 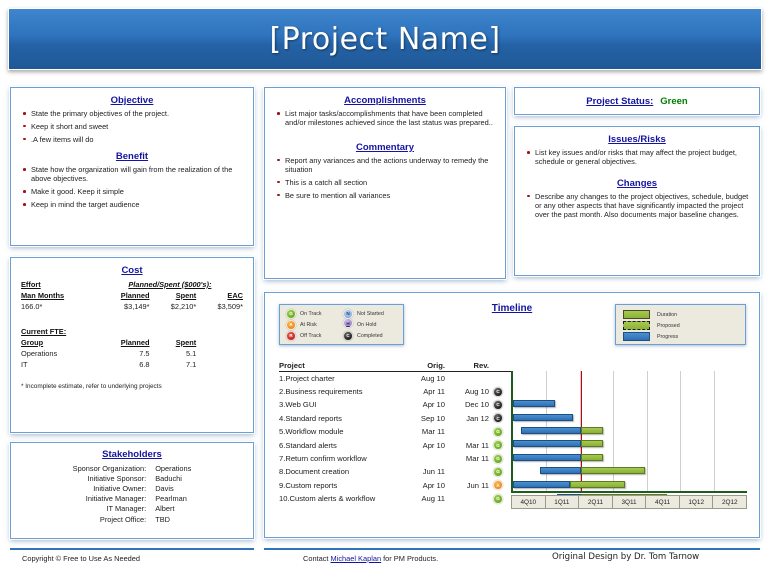 What do you see at coordinates (171, 499) in the screenshot?
I see `stakeholder-value: Pearlman` at bounding box center [171, 499].